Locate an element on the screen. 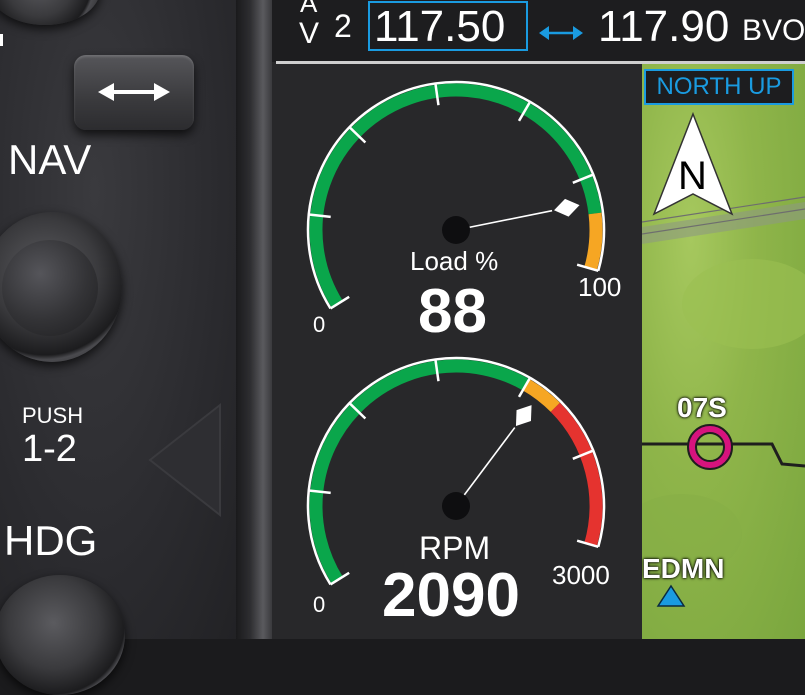 This screenshot has width=805, height=695. radio-bottom-letter: V is located at coordinates (309, 33).